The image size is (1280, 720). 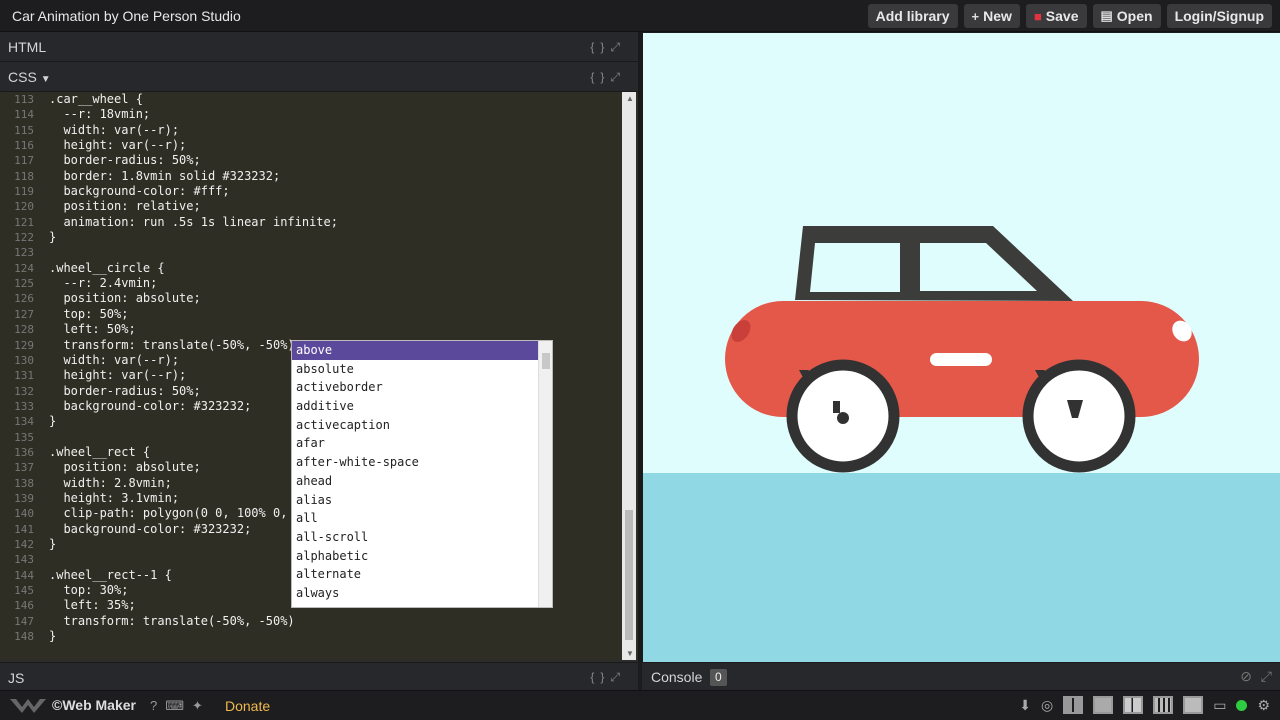 I want to click on code-line: 117 border-radius: 50%;, so click(x=311, y=160).